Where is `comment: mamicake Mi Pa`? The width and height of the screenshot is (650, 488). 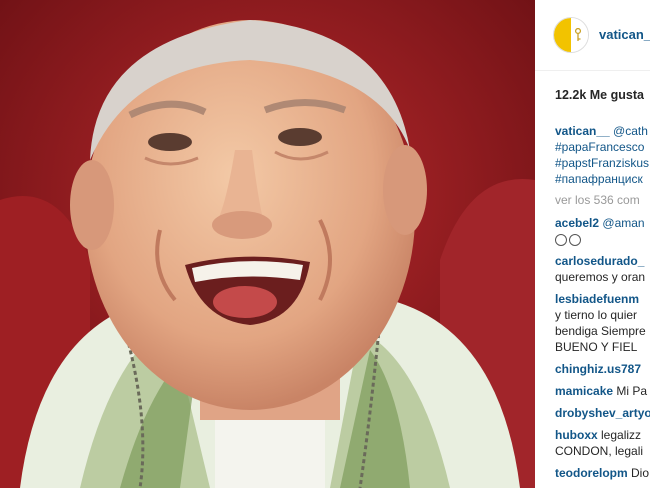
comment: mamicake Mi Pa is located at coordinates (601, 391).